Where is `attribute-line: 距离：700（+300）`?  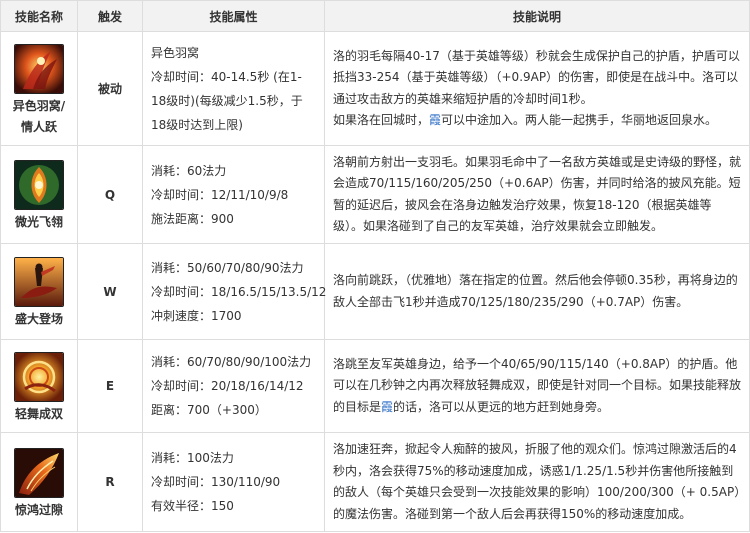 attribute-line: 距离：700（+300） is located at coordinates (209, 410).